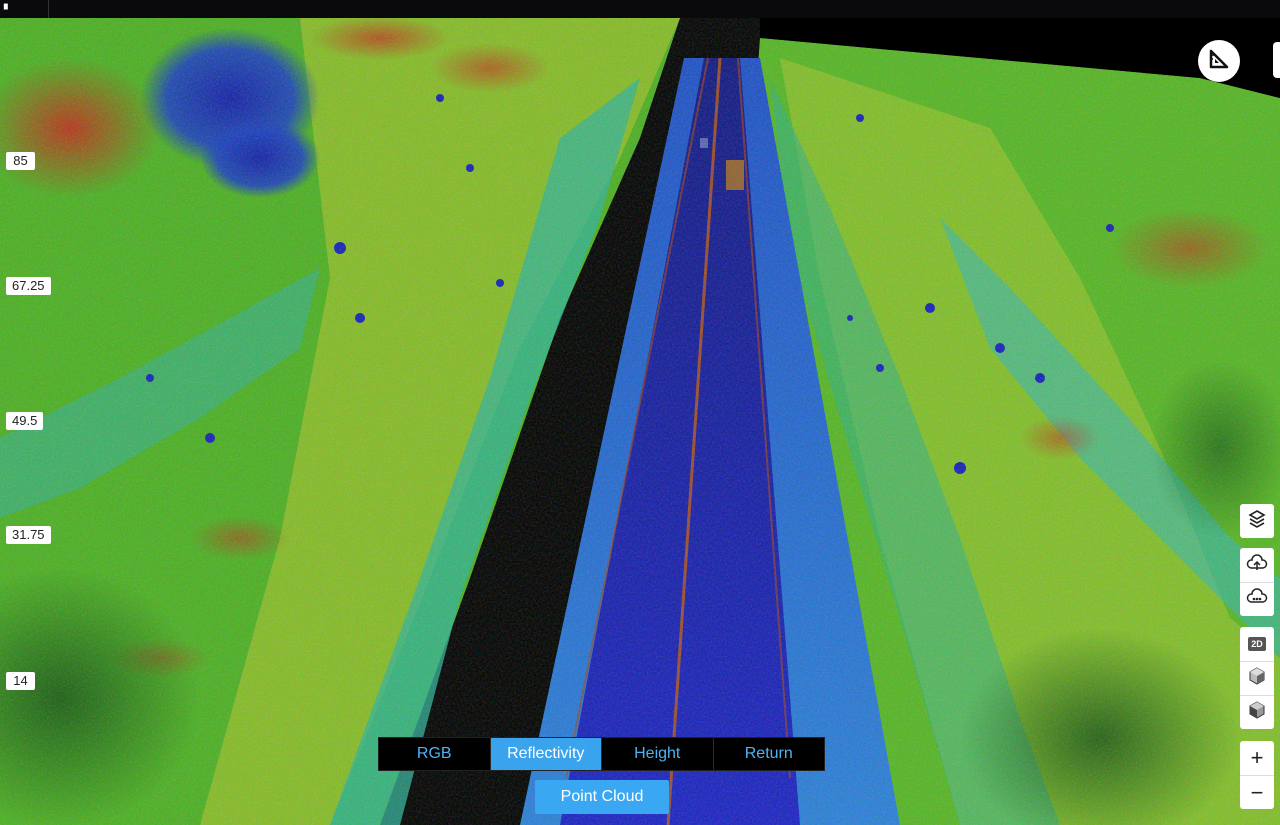  I want to click on cloud-settings-icon, so click(1257, 599).